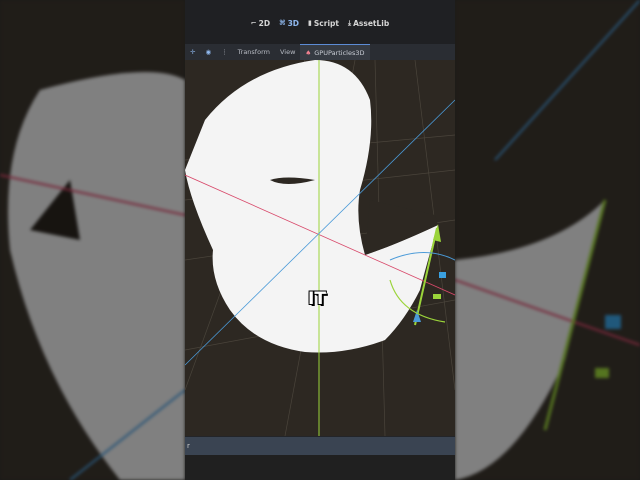 This screenshot has height=480, width=640. I want to click on viewport-toolbar: ✛ ◉ ⋮ Transform View ♠ GPUParticles3D, so click(320, 52).